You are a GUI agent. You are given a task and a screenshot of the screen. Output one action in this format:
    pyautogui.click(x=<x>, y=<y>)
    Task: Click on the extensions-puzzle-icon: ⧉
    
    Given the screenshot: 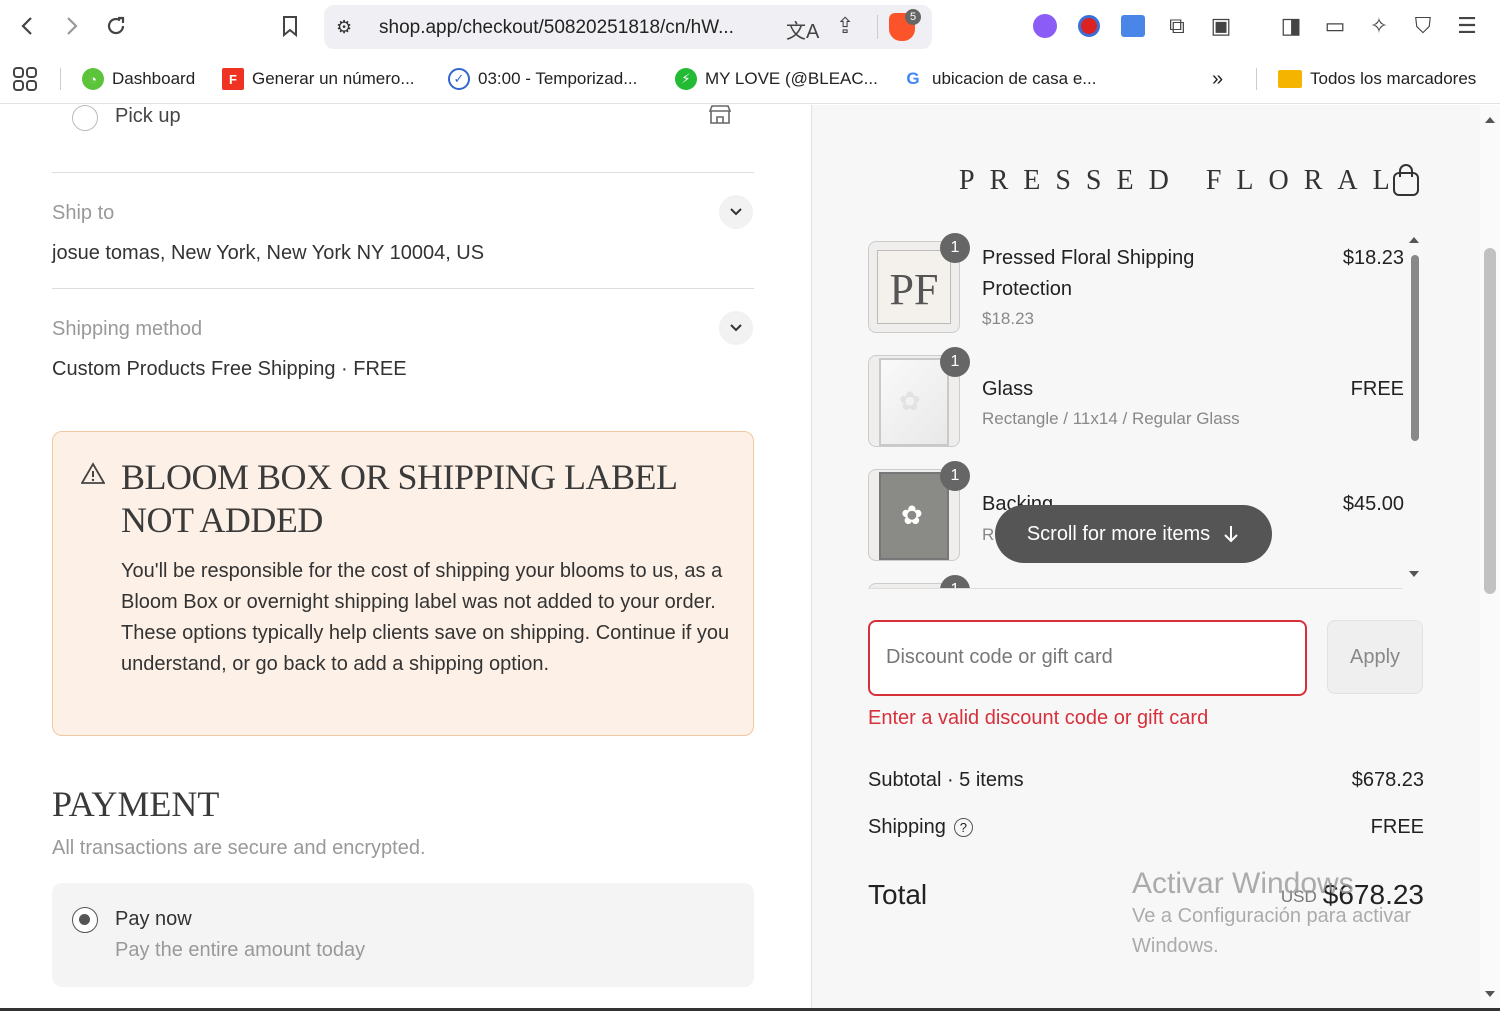 What is the action you would take?
    pyautogui.click(x=1177, y=26)
    